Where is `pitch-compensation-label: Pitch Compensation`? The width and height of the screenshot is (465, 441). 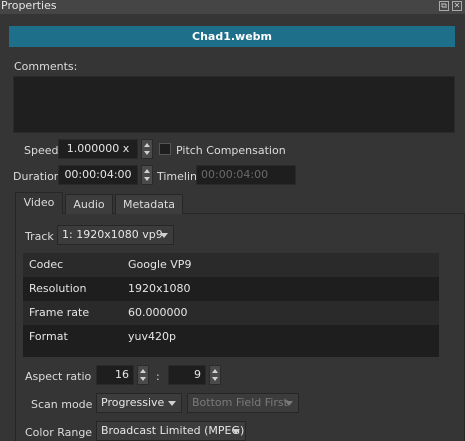 pitch-compensation-label: Pitch Compensation is located at coordinates (231, 150).